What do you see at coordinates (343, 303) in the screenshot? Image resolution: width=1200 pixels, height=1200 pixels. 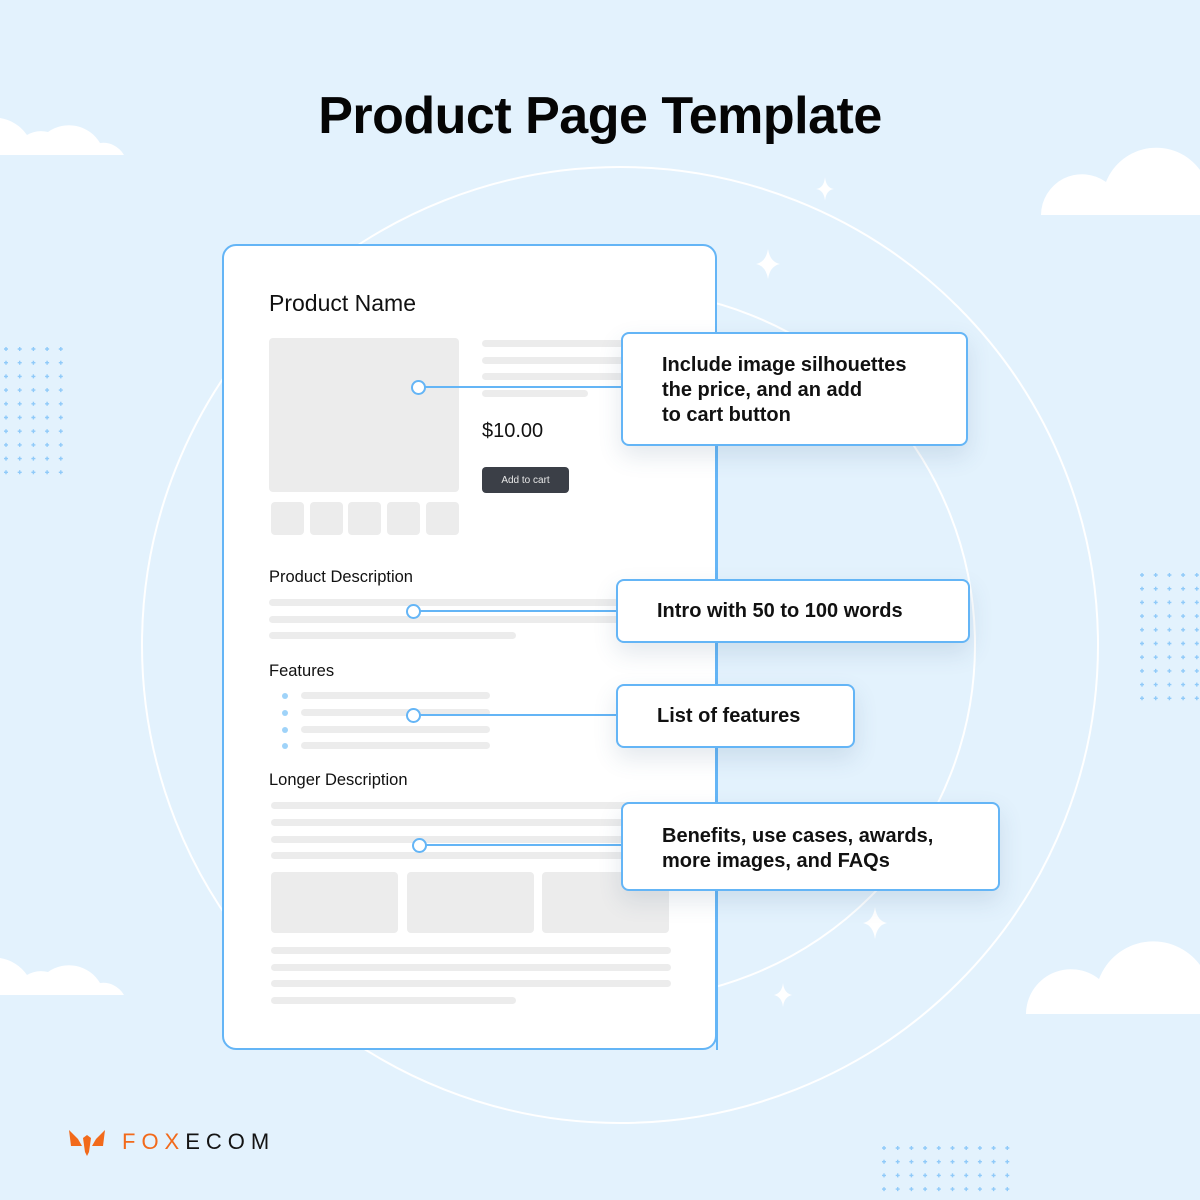 I see `mockup-product-name: Product Name` at bounding box center [343, 303].